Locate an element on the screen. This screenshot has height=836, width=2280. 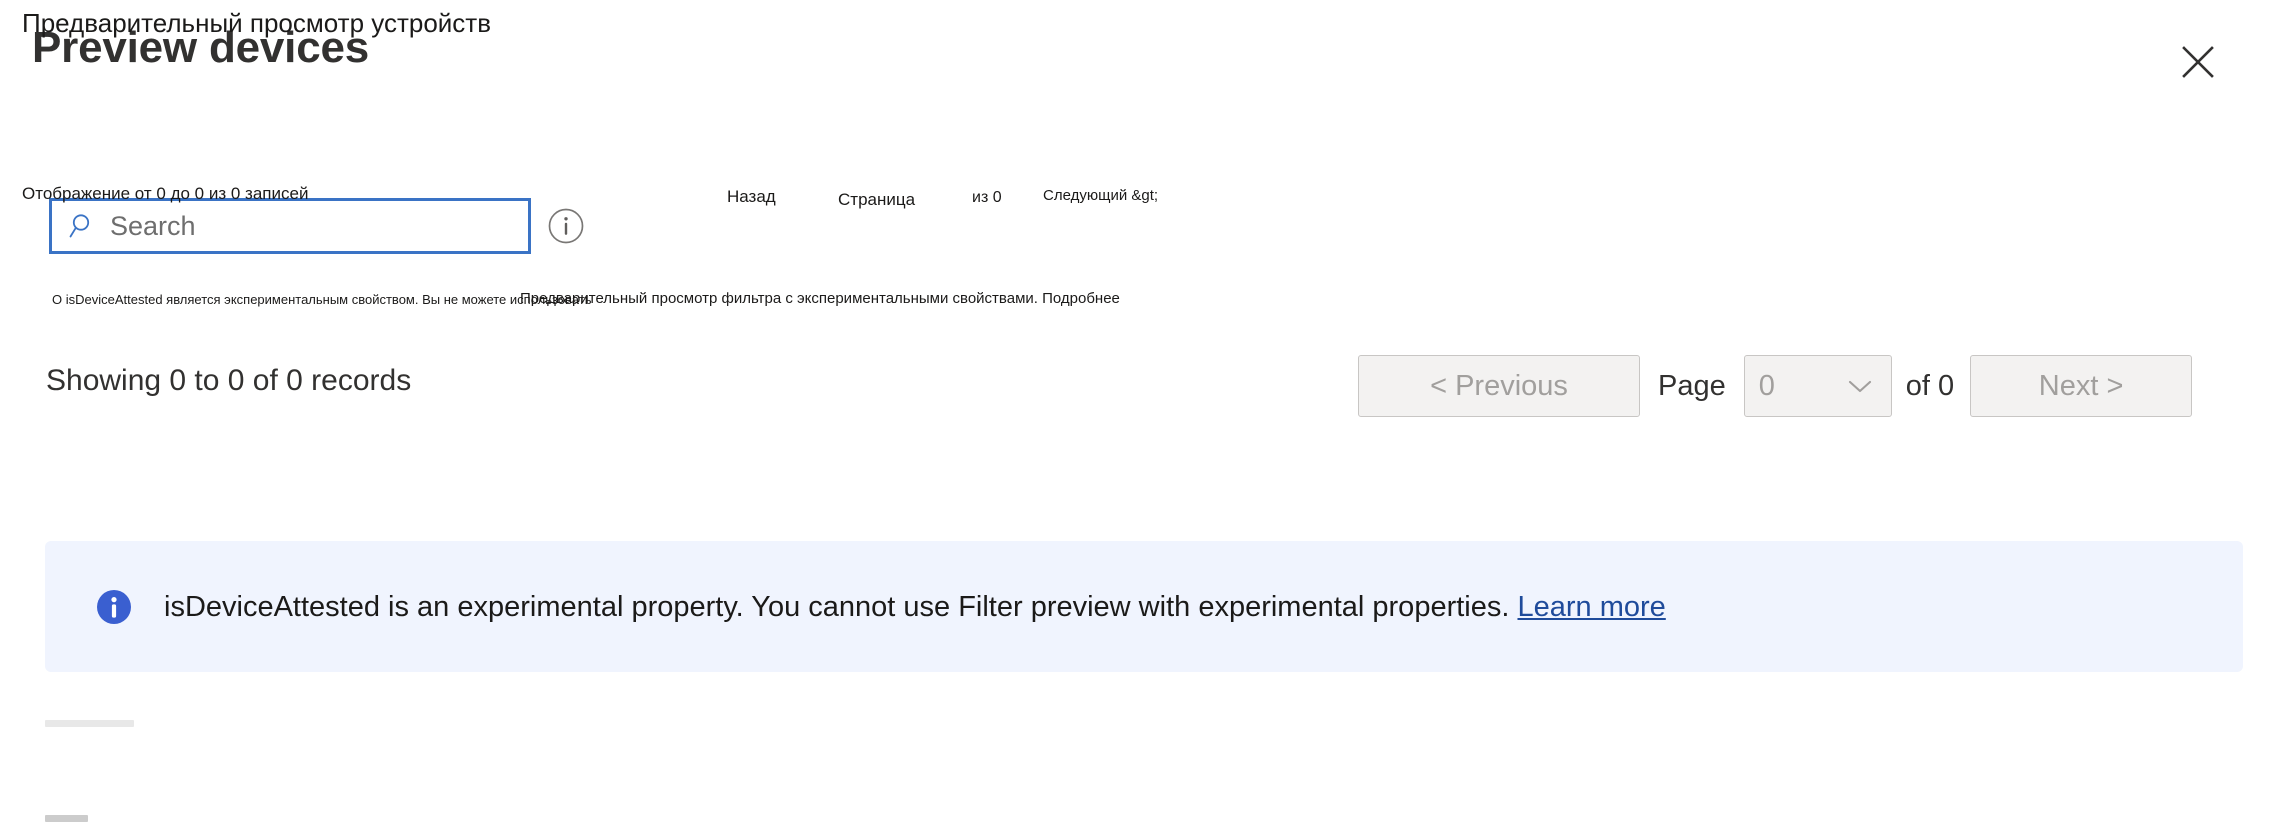
search-placeholder: Search is located at coordinates (153, 226).